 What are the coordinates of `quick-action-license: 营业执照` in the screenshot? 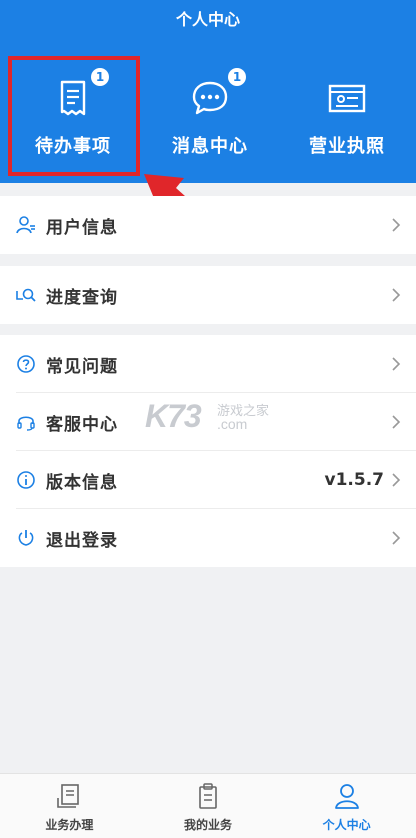 It's located at (347, 116).